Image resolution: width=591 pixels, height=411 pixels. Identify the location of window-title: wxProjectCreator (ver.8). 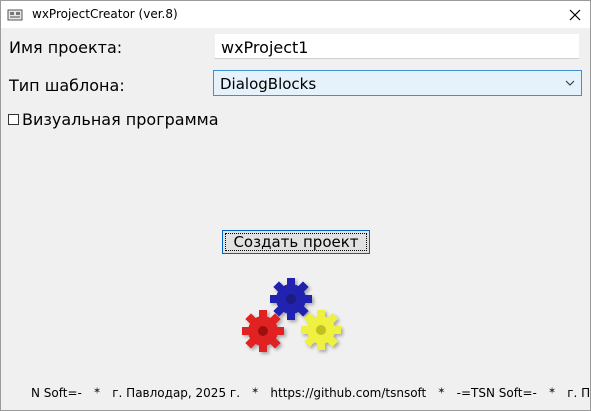
(105, 14).